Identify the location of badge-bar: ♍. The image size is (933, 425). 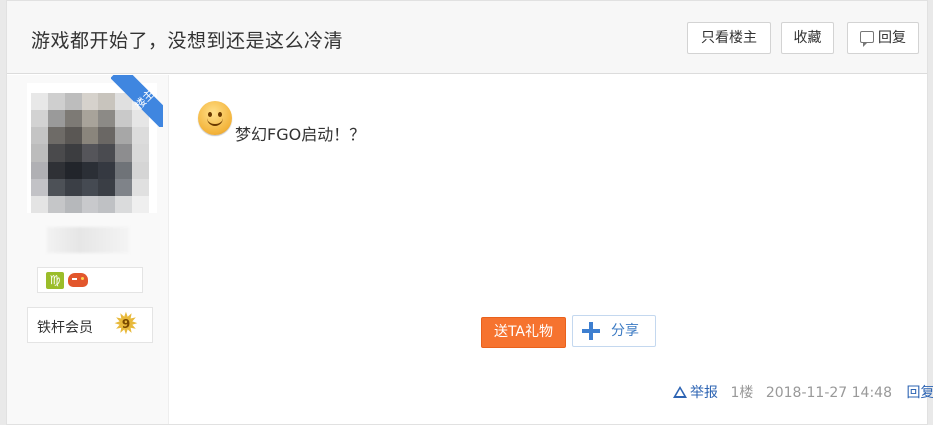
(90, 280).